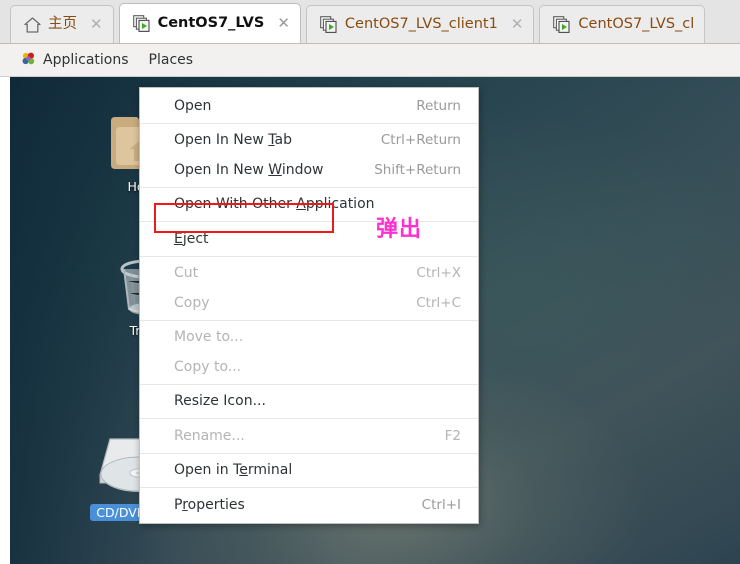 This screenshot has height=564, width=740. I want to click on menu-item-accel: Return, so click(438, 105).